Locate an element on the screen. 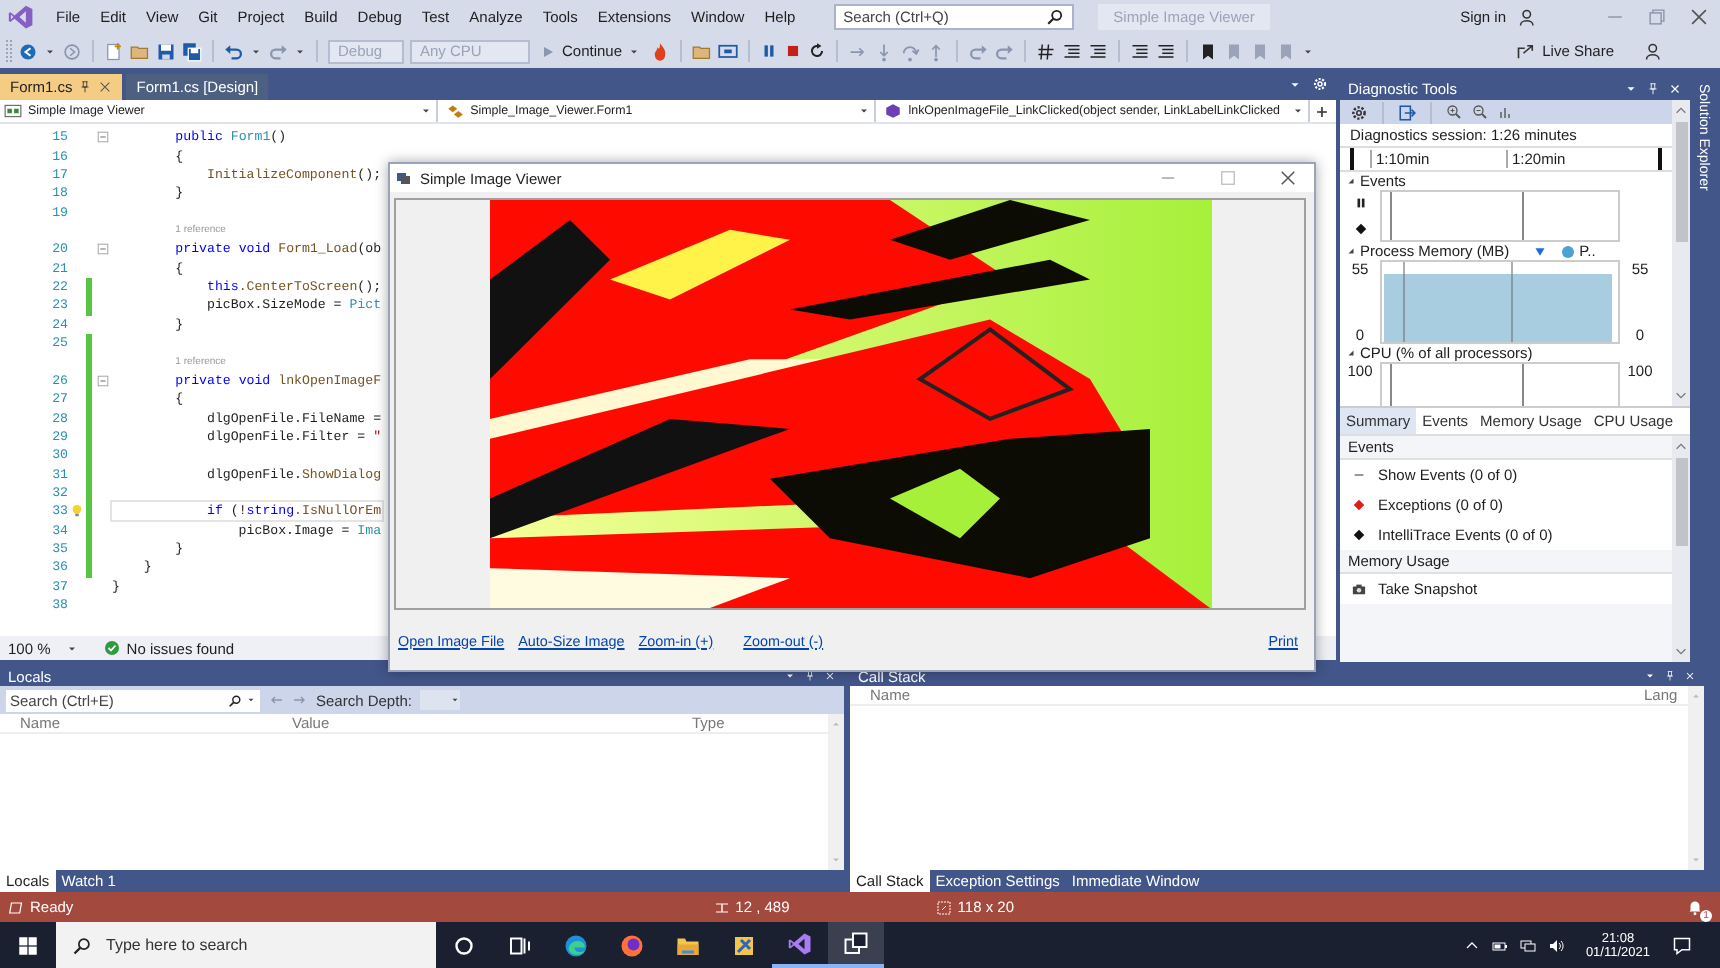  assistant-icon is located at coordinates (464, 945).